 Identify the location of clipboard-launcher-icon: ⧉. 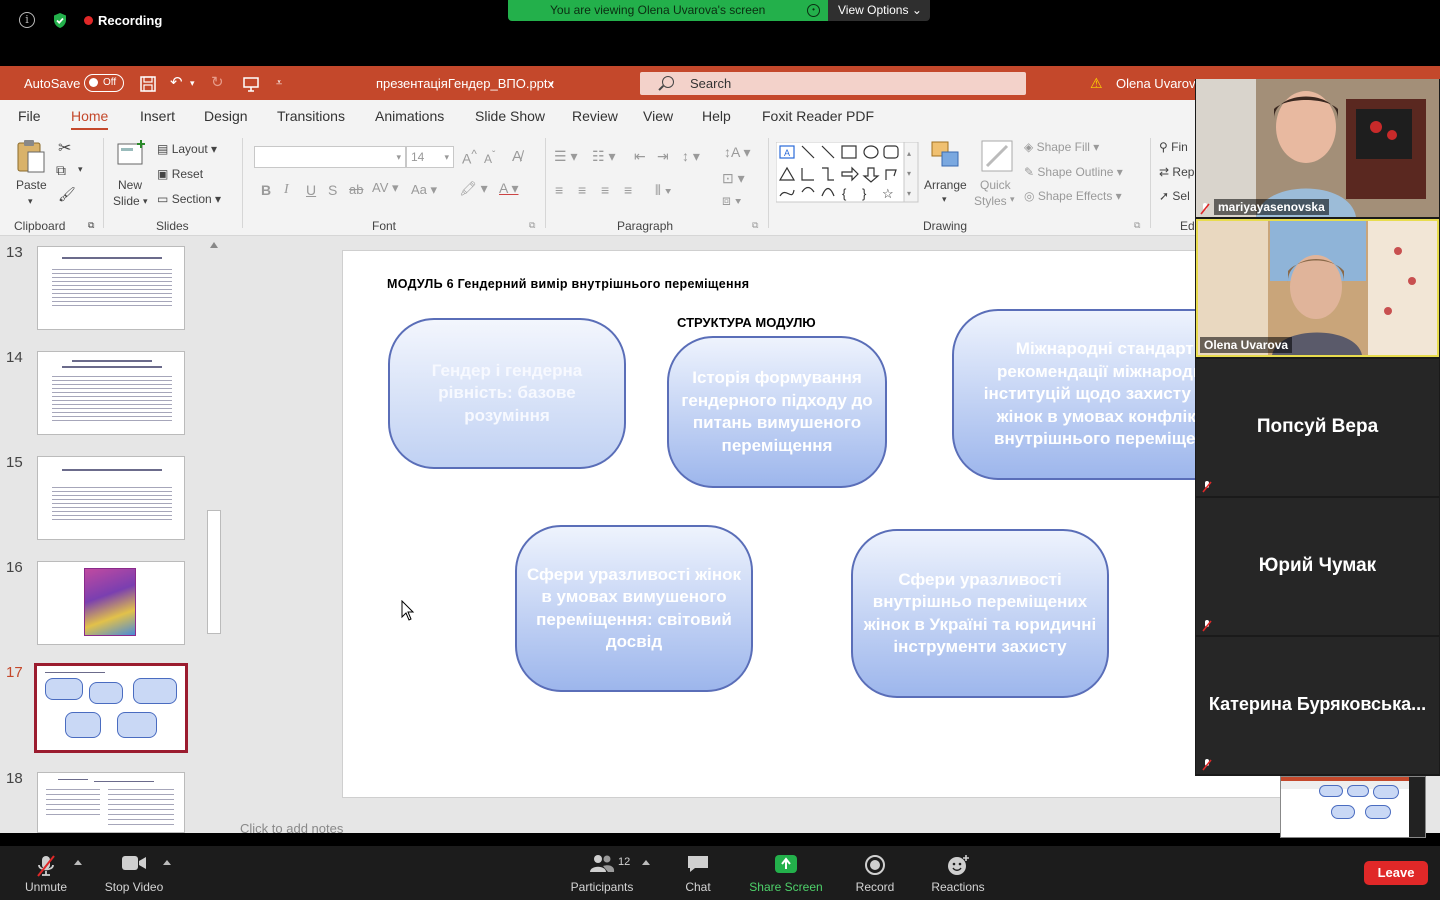
(91, 225).